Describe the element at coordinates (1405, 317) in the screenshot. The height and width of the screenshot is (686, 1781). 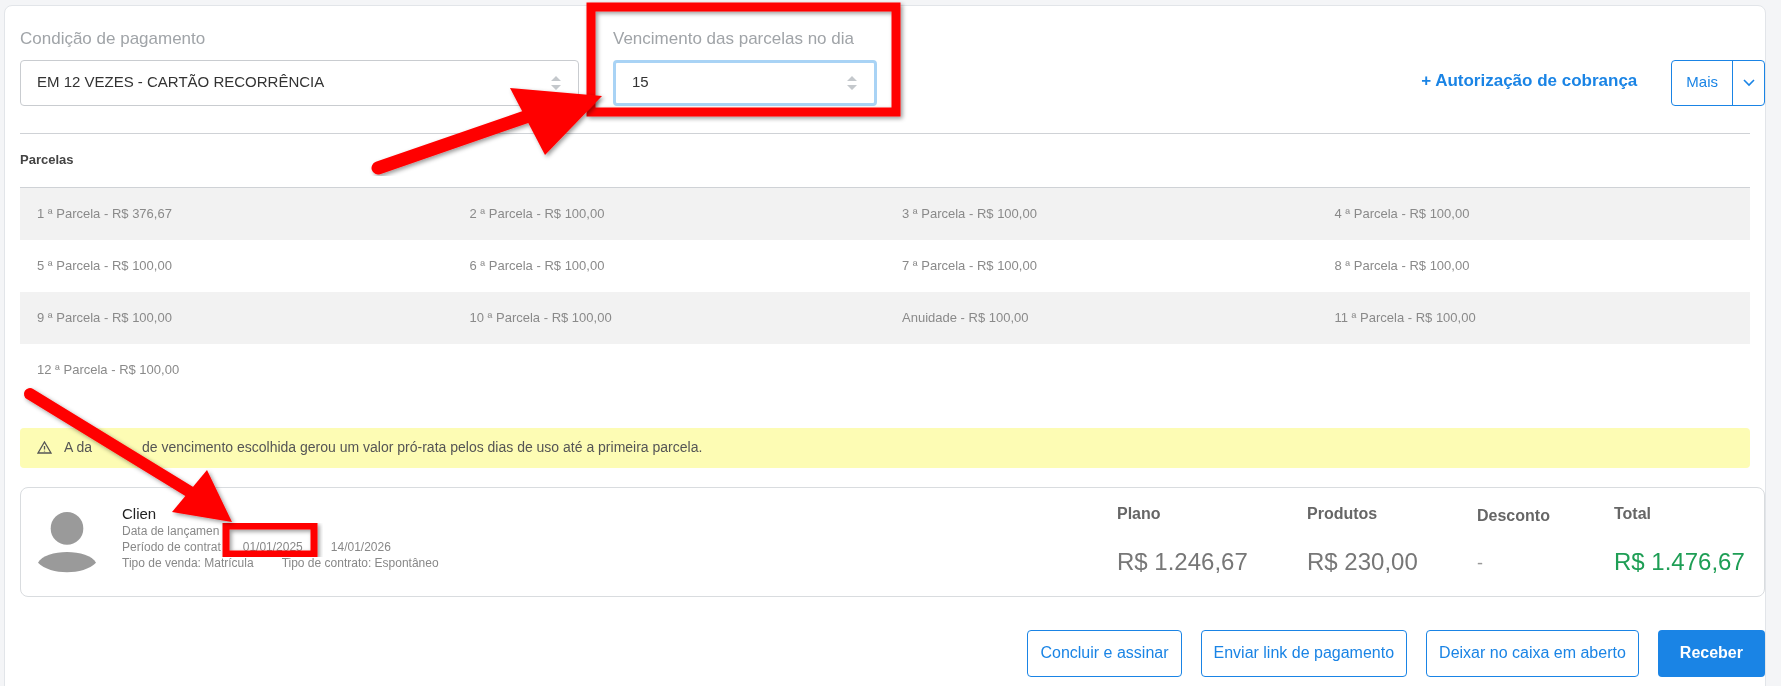
I see `installment-text: 11 ª Parcela - R$ 100,00` at that location.